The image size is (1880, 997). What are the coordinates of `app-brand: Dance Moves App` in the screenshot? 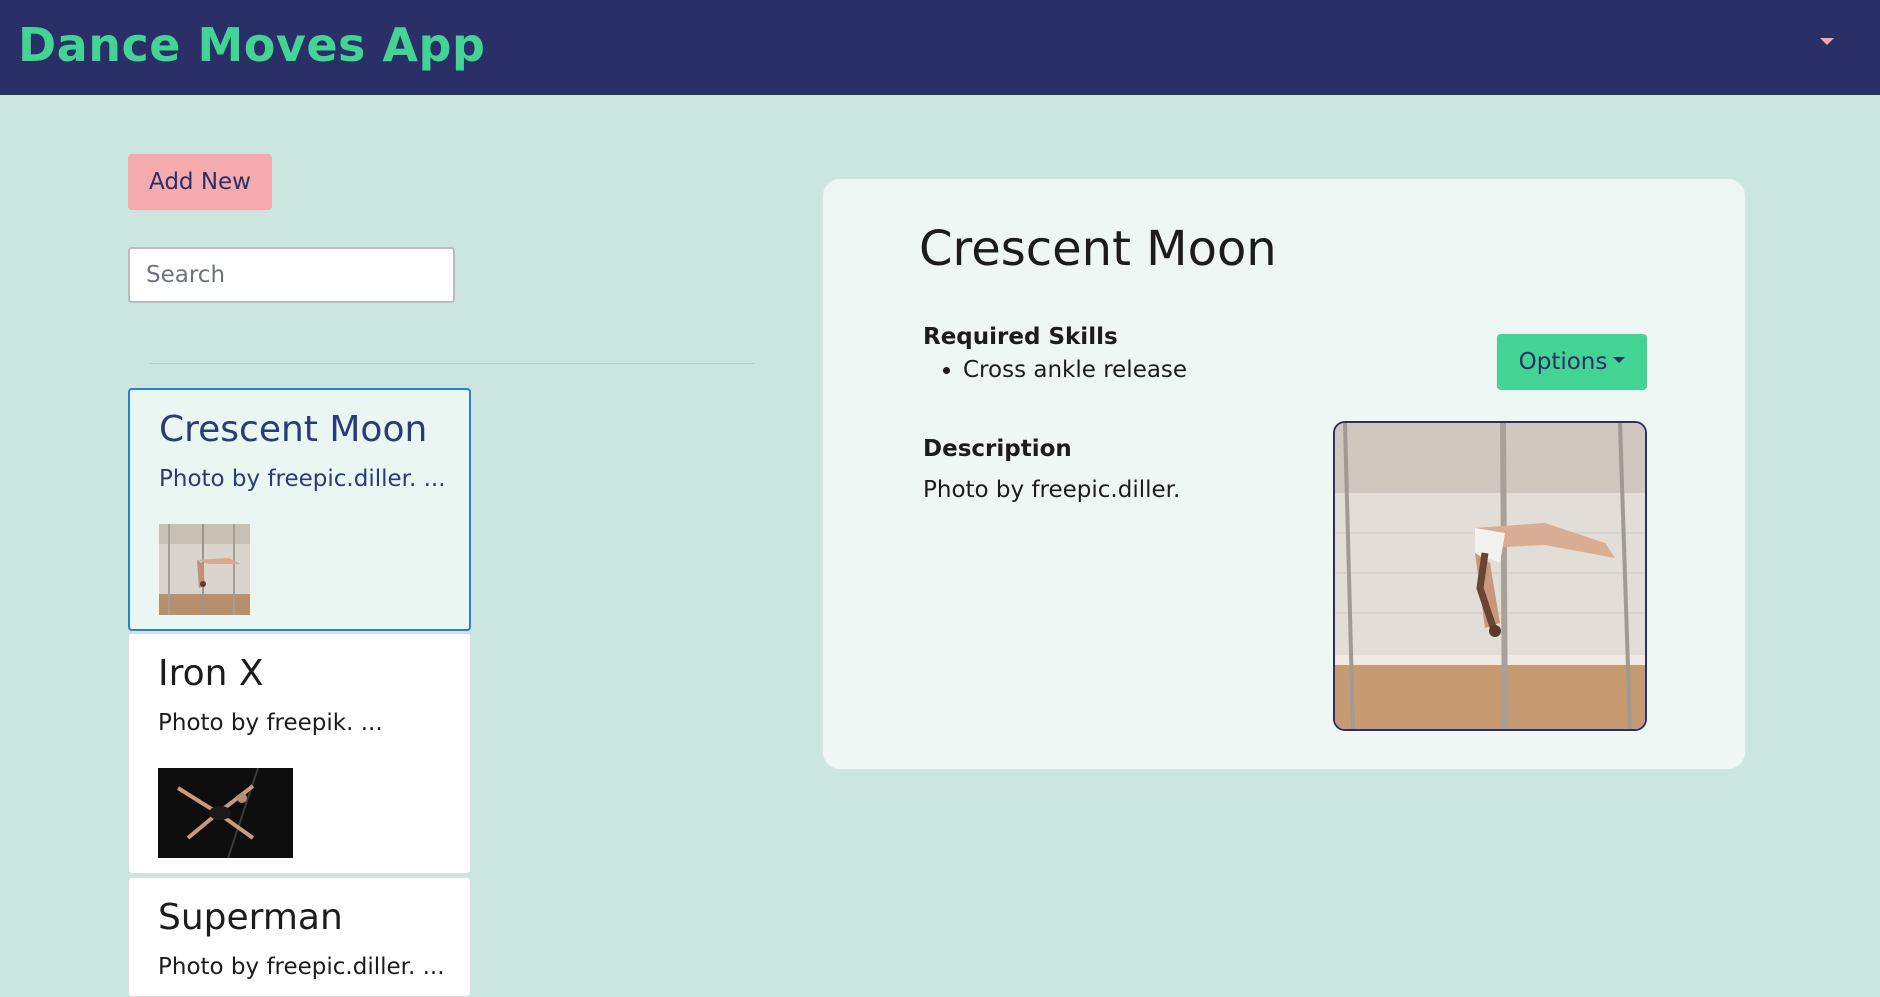 It's located at (251, 45).